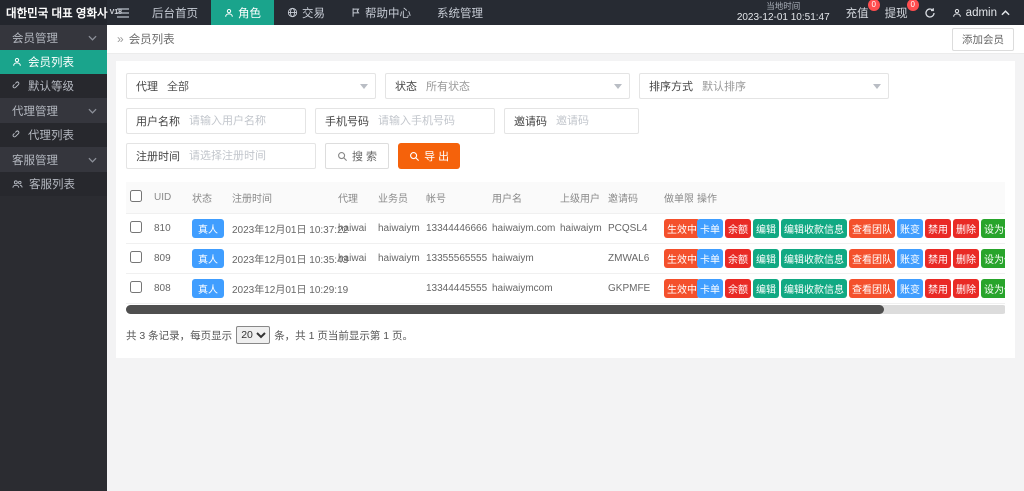 The width and height of the screenshot is (1024, 491). I want to click on invite-code-input, so click(597, 121).